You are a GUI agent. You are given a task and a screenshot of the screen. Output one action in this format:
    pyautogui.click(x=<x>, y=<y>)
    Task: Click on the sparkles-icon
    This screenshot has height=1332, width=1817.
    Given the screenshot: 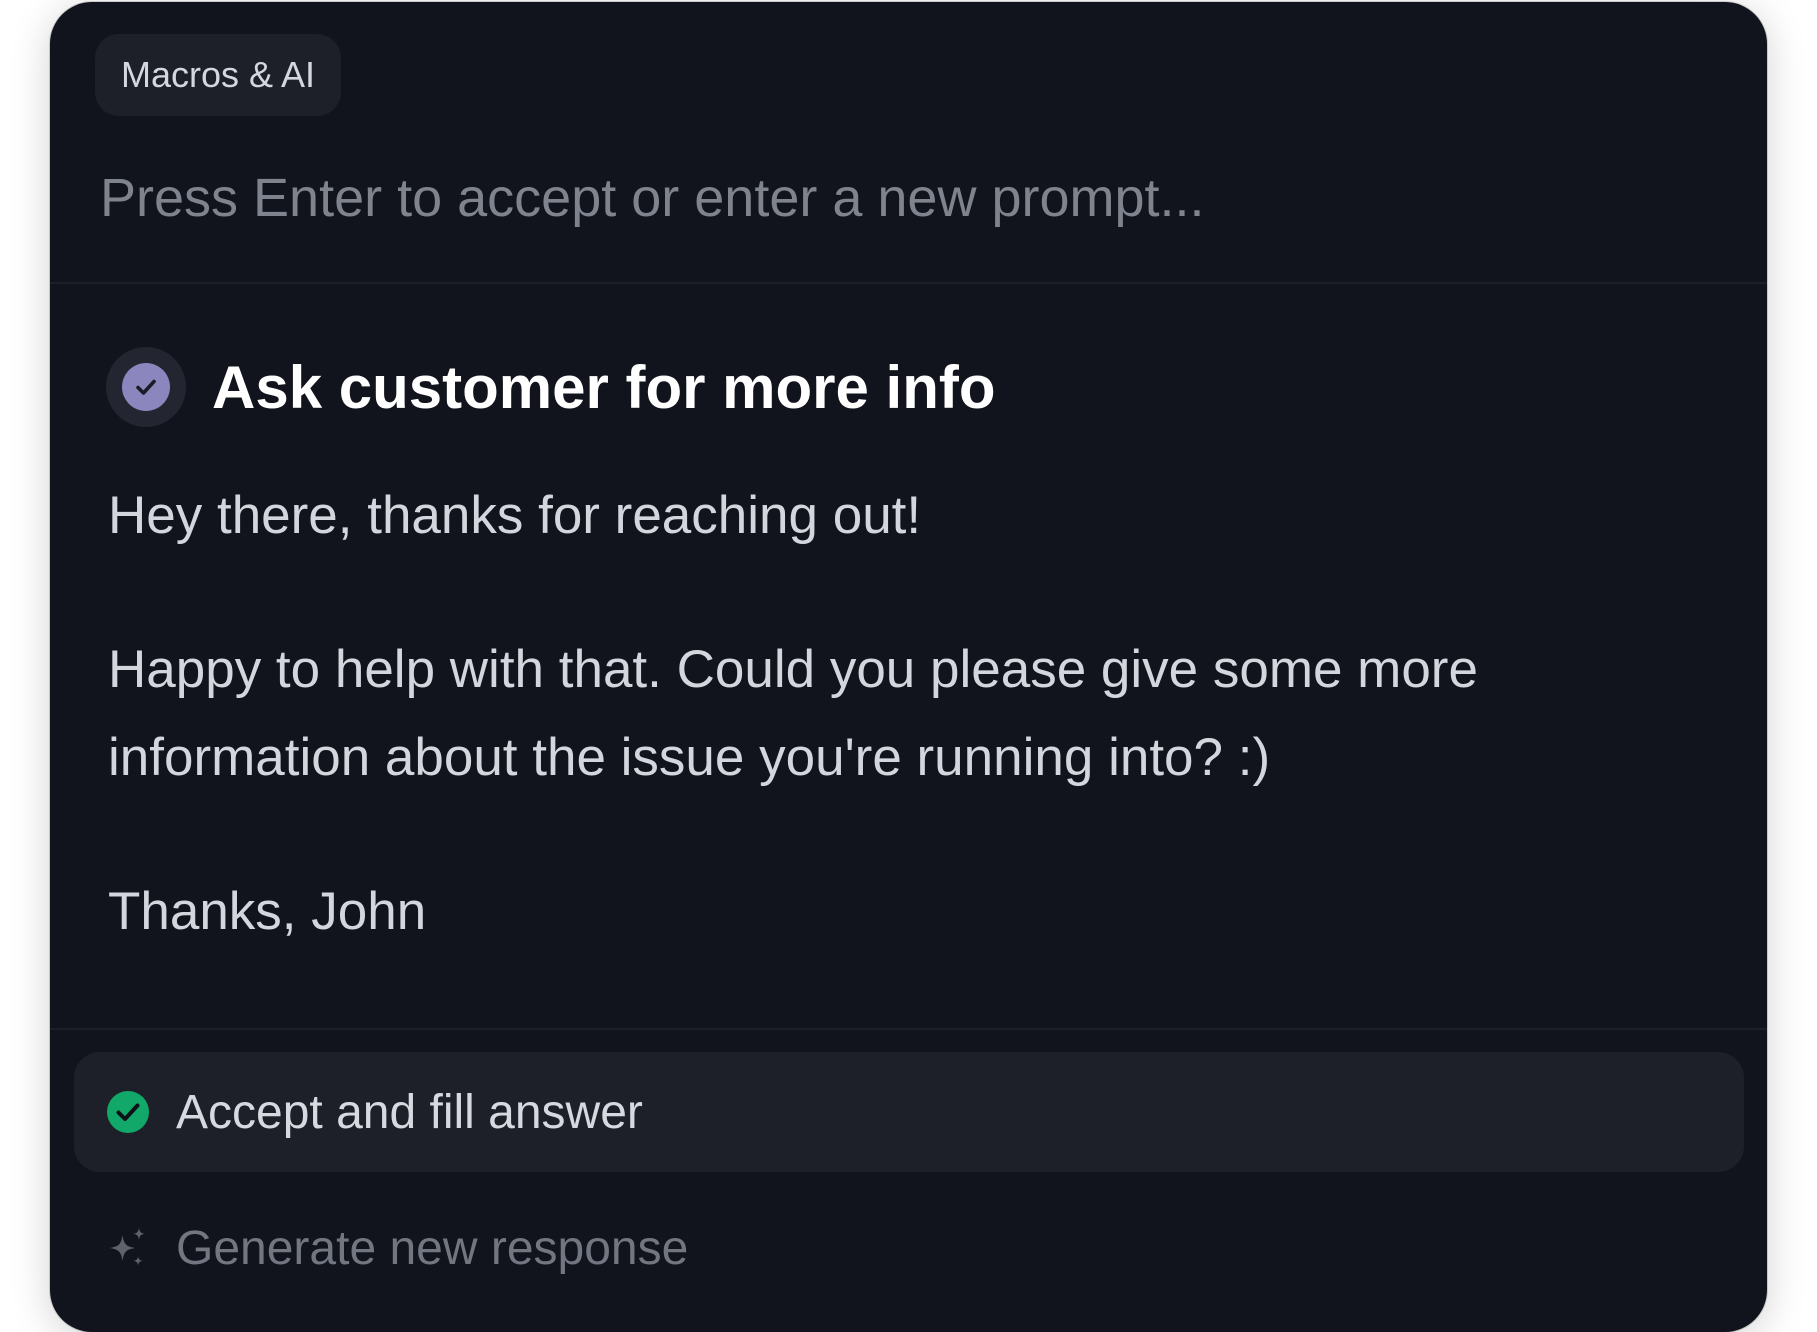 What is the action you would take?
    pyautogui.click(x=128, y=1248)
    